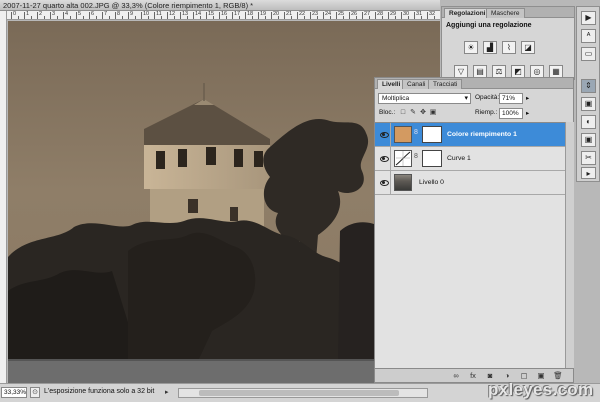 The height and width of the screenshot is (402, 600). I want to click on character-icon: ᴬ, so click(588, 36).